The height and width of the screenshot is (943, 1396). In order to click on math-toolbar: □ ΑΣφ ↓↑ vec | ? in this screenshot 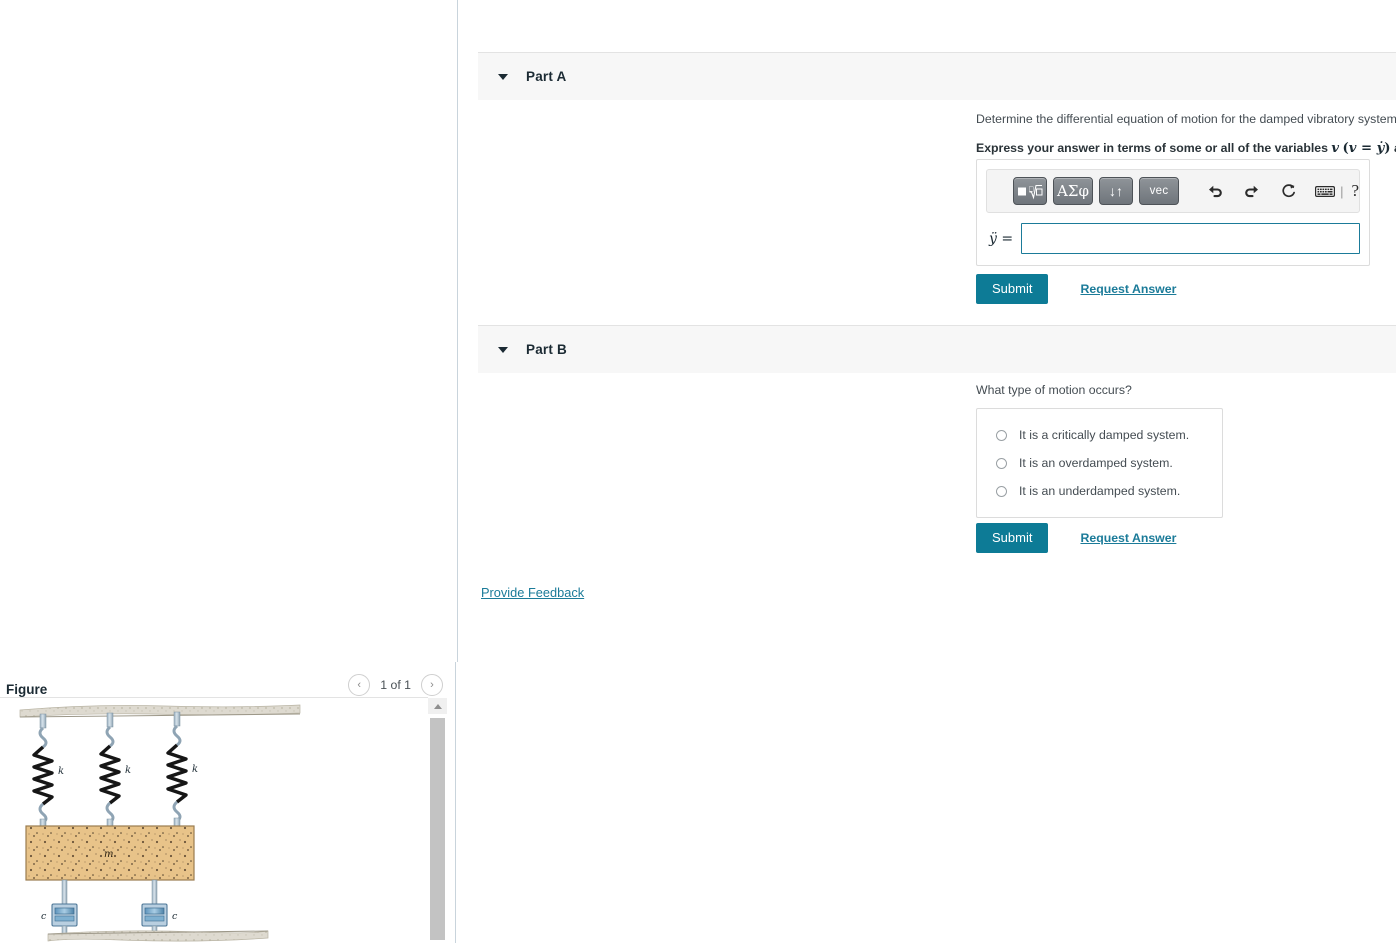, I will do `click(1173, 191)`.